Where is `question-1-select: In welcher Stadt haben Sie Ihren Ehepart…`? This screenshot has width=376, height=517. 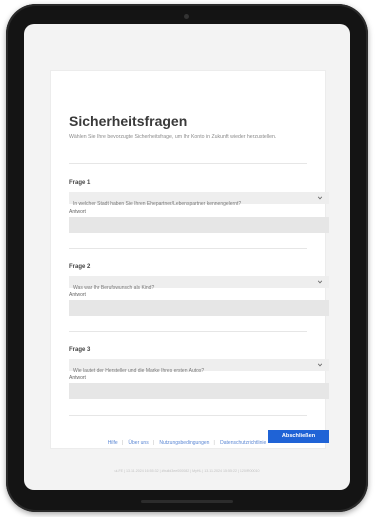 question-1-select: In welcher Stadt haben Sie Ihren Ehepart… is located at coordinates (199, 199).